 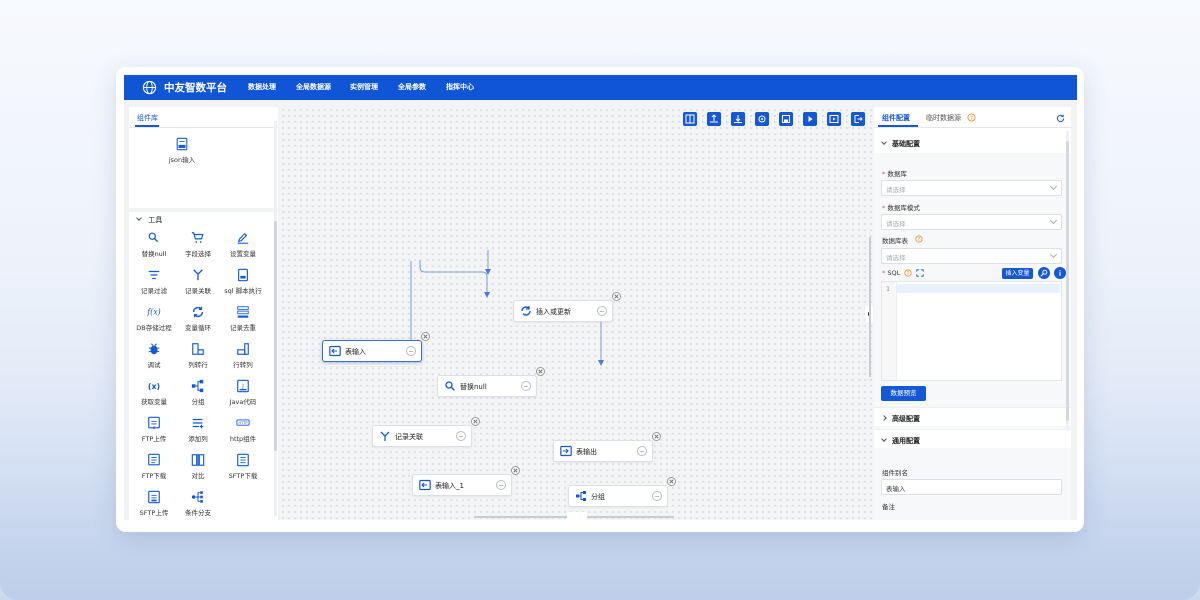 I want to click on cart-icon, so click(x=197, y=237).